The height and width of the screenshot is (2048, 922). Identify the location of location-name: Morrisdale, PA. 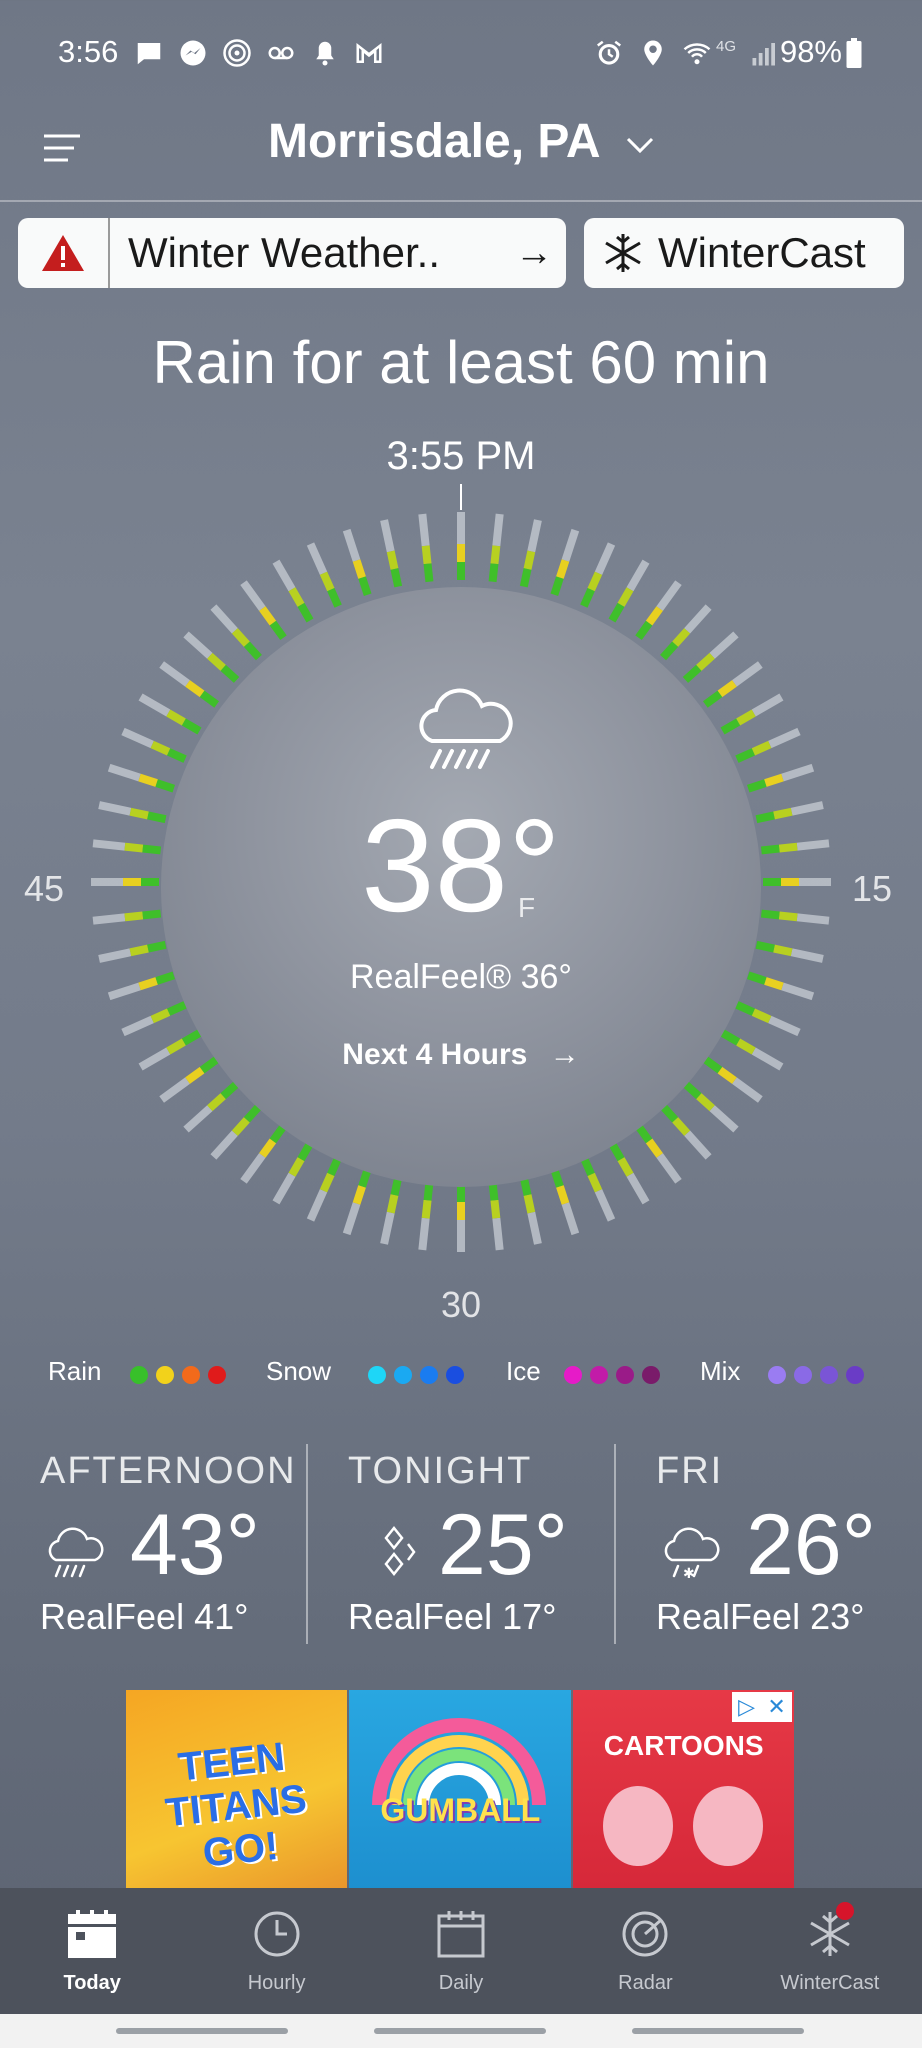
(433, 141).